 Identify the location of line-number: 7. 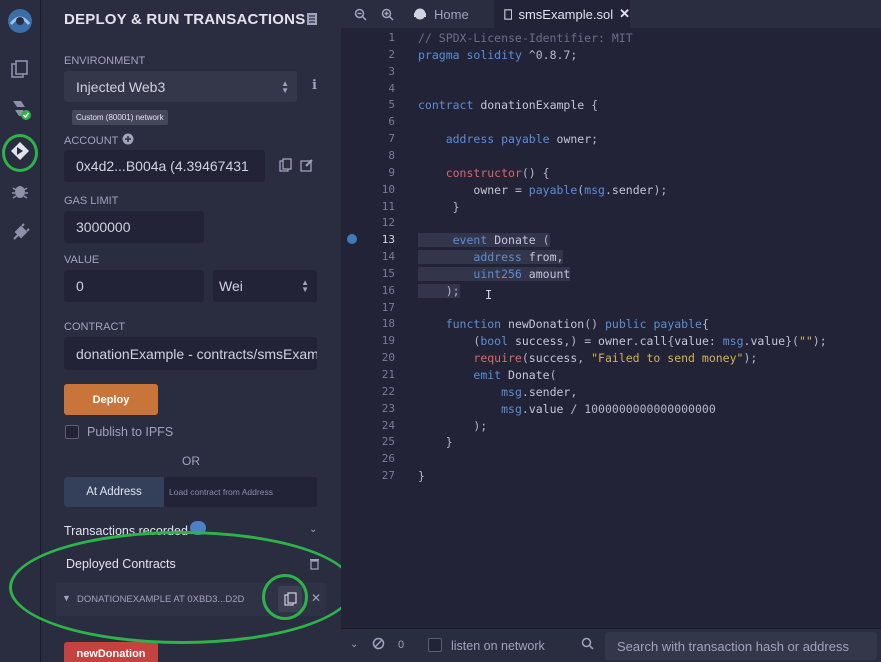
(391, 139).